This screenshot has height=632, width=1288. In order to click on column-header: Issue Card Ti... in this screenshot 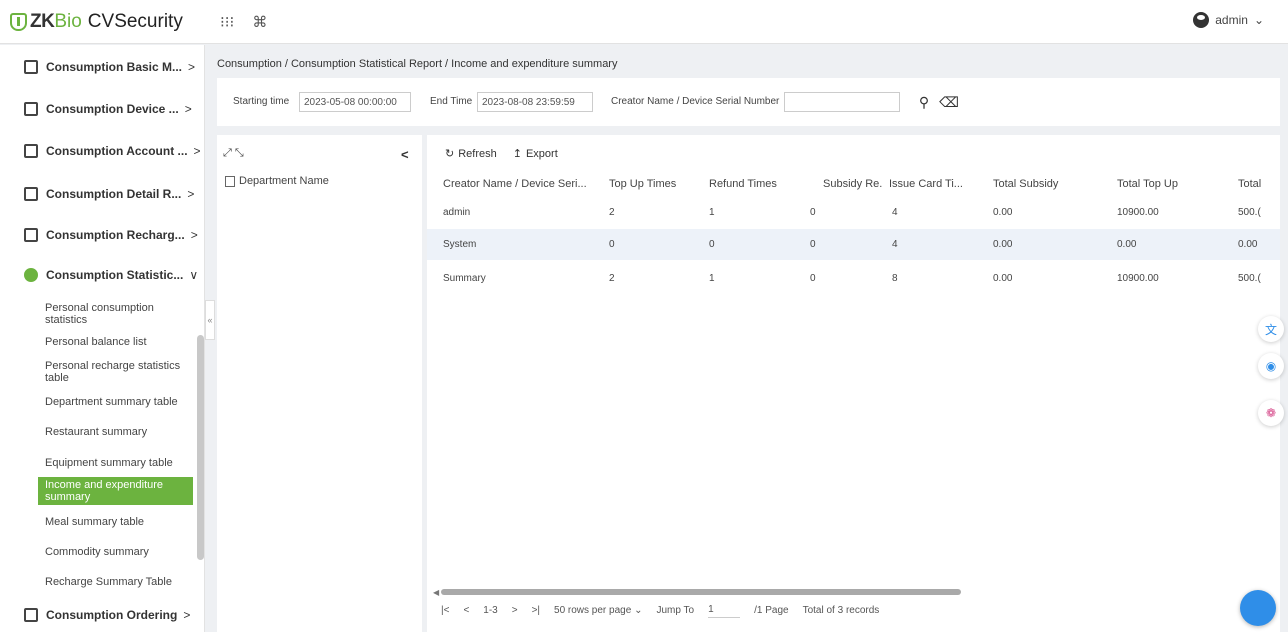, I will do `click(927, 184)`.